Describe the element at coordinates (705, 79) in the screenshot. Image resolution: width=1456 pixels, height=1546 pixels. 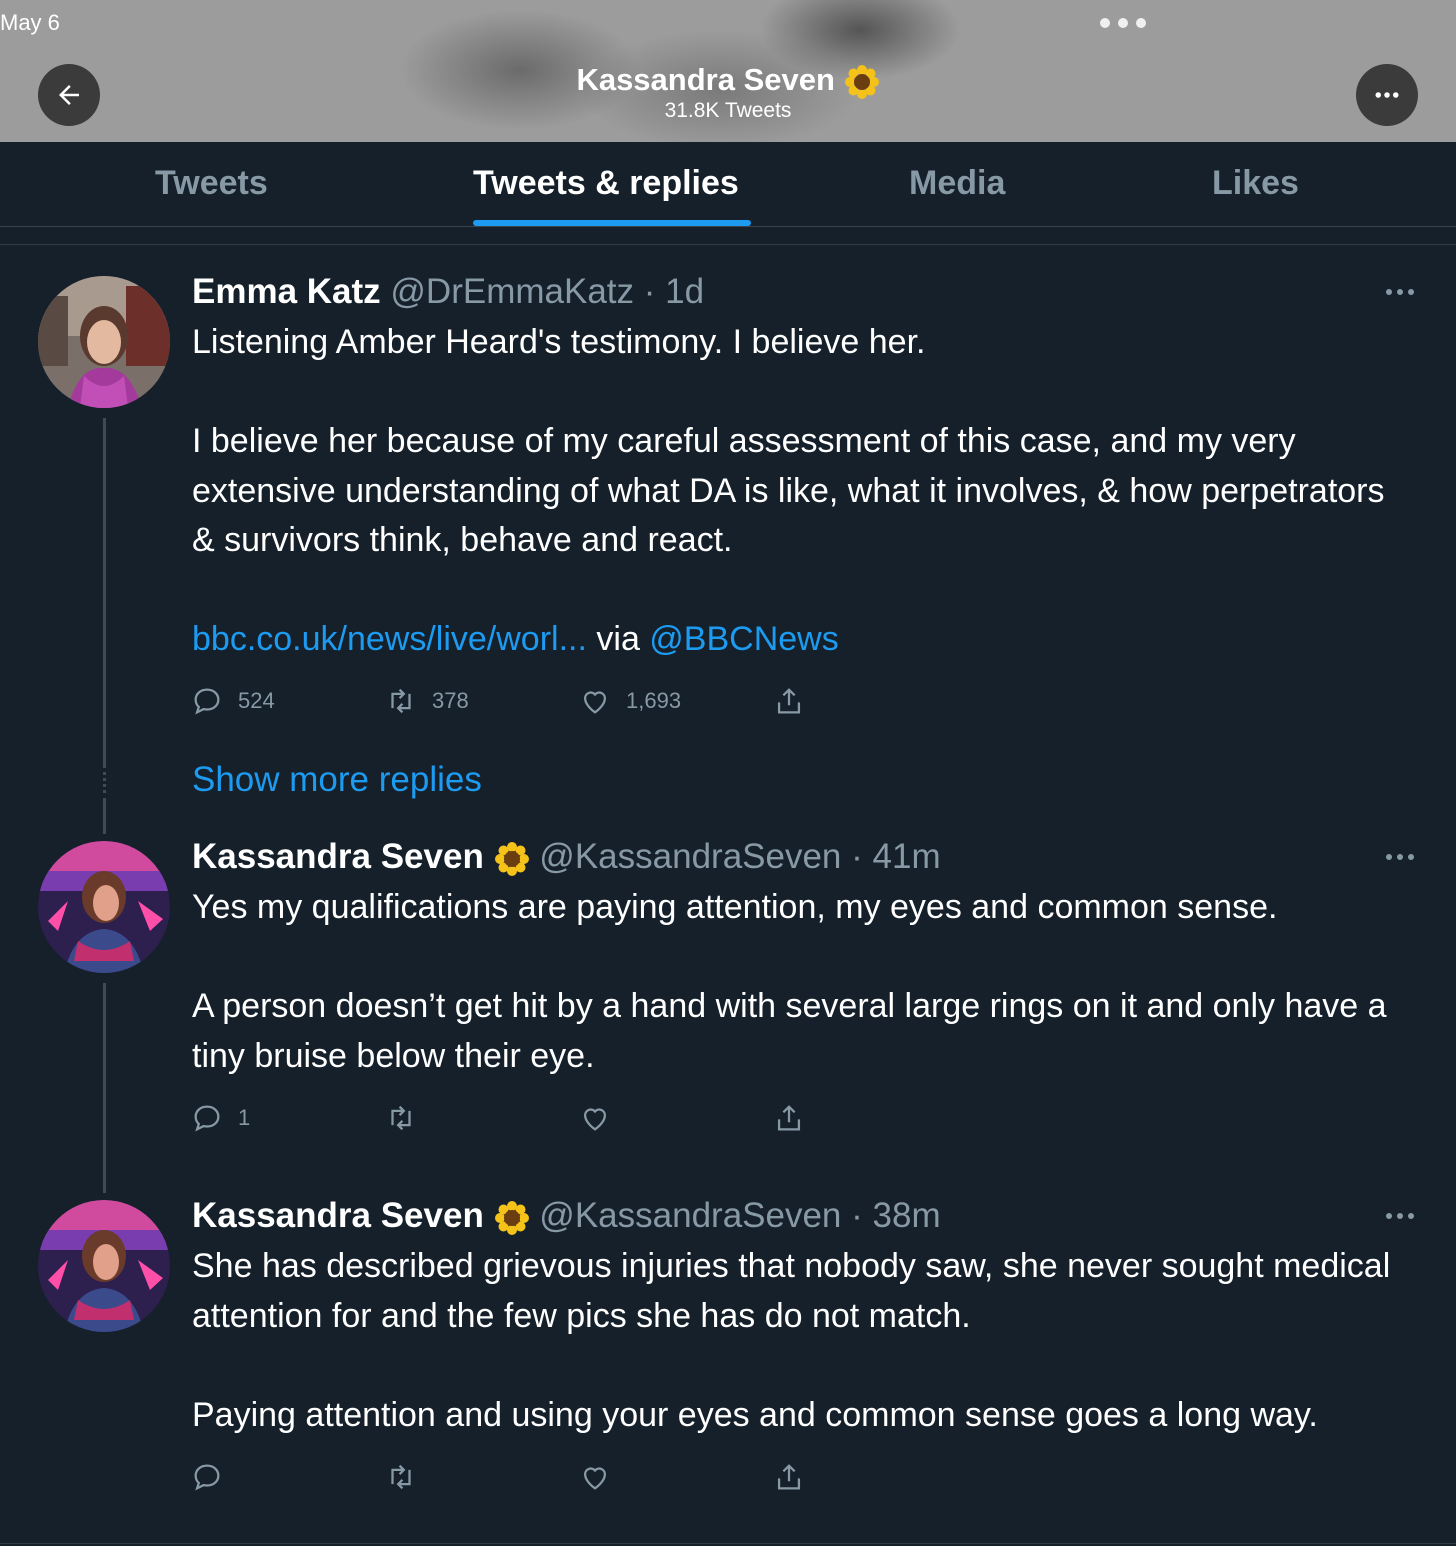
I see `page-title: Kassandra Seven` at that location.